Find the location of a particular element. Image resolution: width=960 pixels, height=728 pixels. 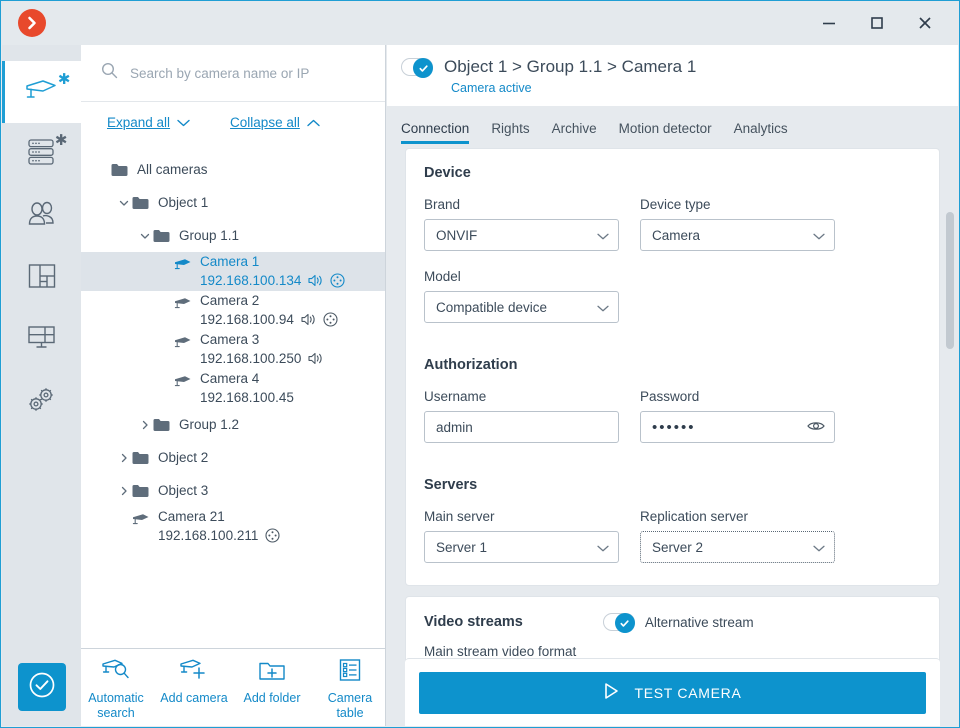

search-icon is located at coordinates (109, 73).